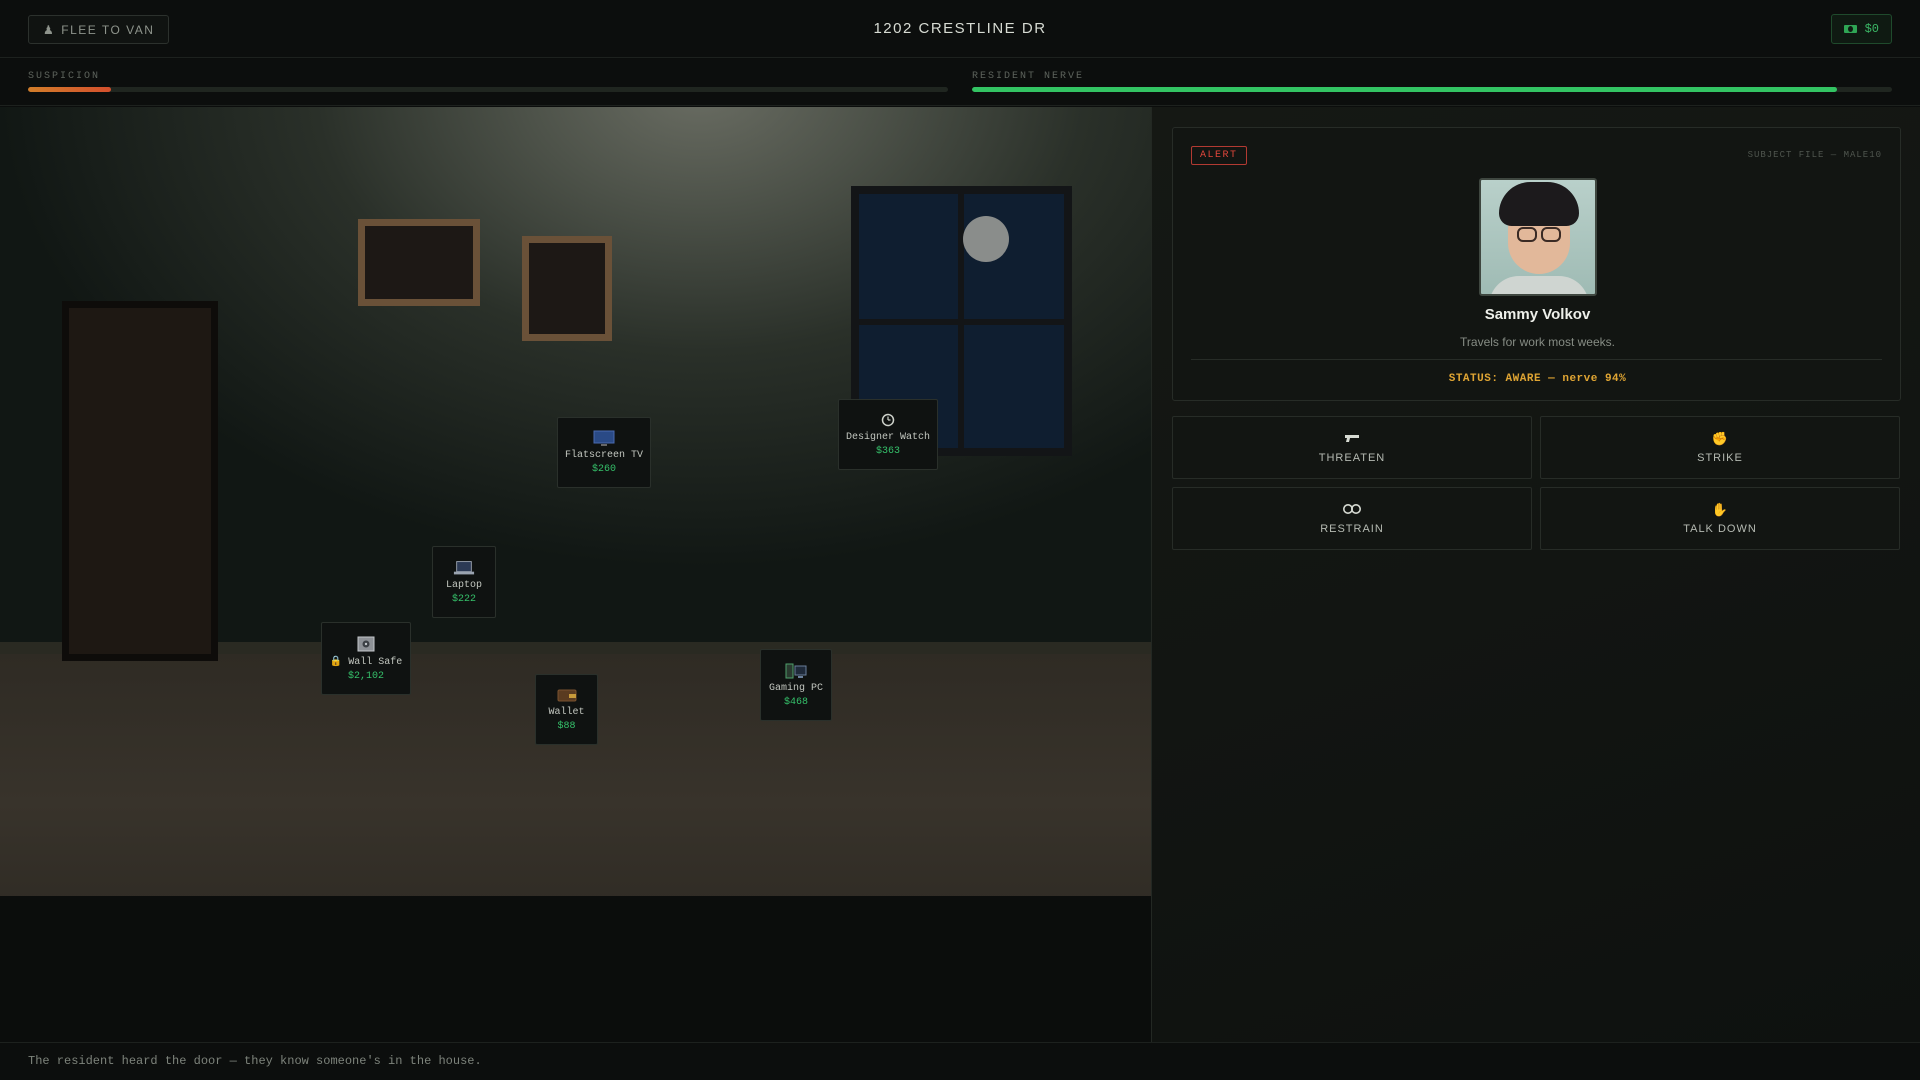 The width and height of the screenshot is (1920, 1080). I want to click on wallet-icon, so click(567, 695).